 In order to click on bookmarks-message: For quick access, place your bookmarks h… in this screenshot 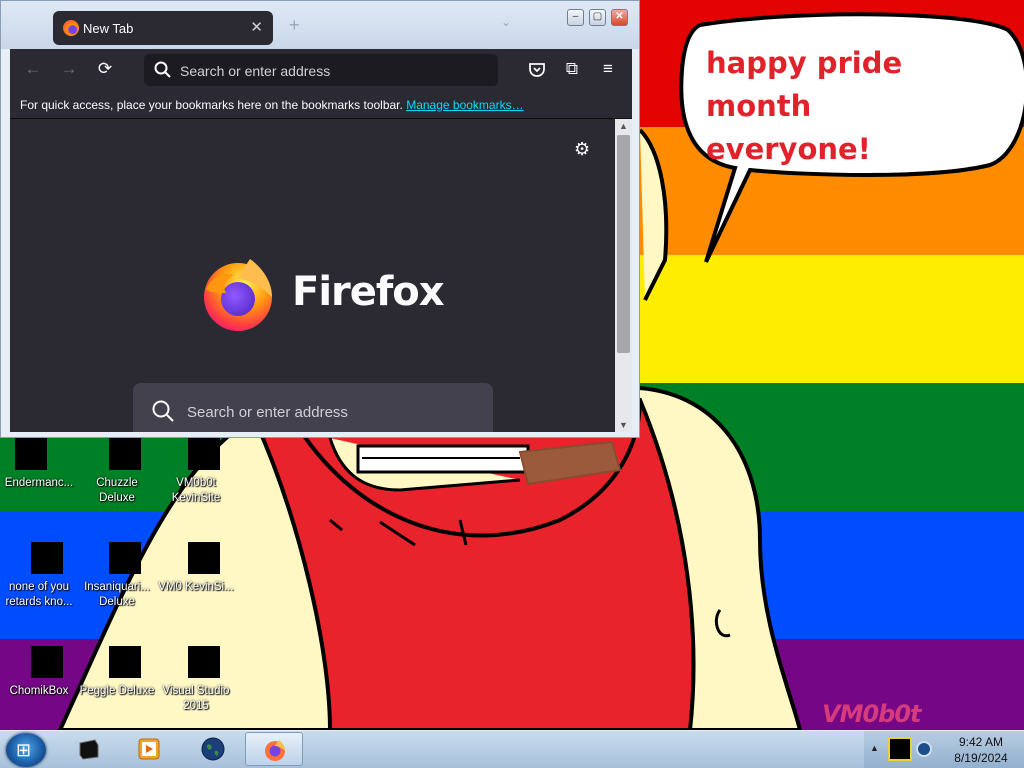, I will do `click(272, 105)`.